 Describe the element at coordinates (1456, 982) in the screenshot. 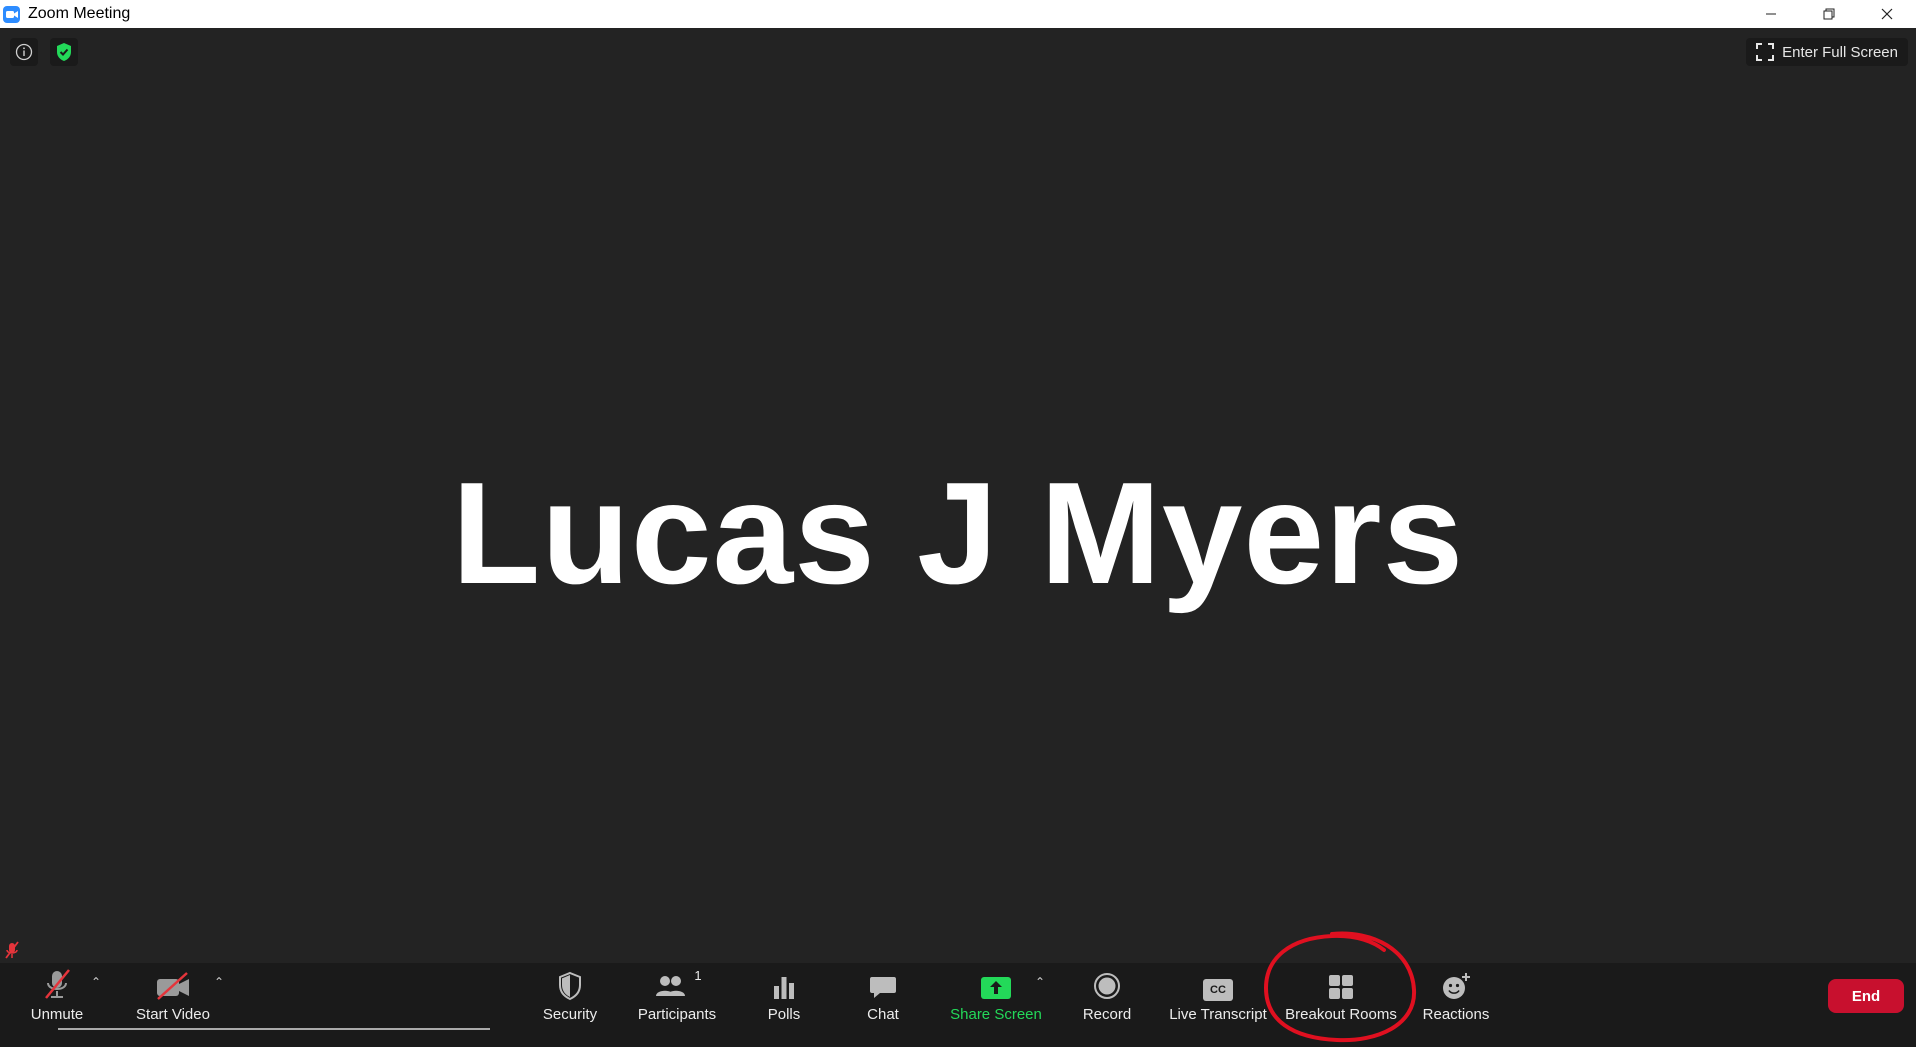

I see `reactions-smiley-icon` at that location.